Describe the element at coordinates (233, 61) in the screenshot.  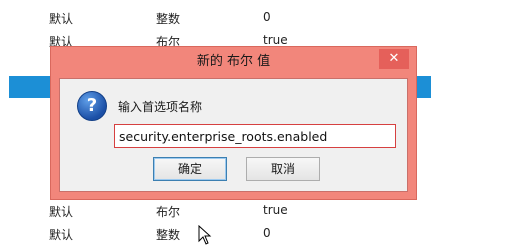
I see `dialog-title: 新的 布尔 值` at that location.